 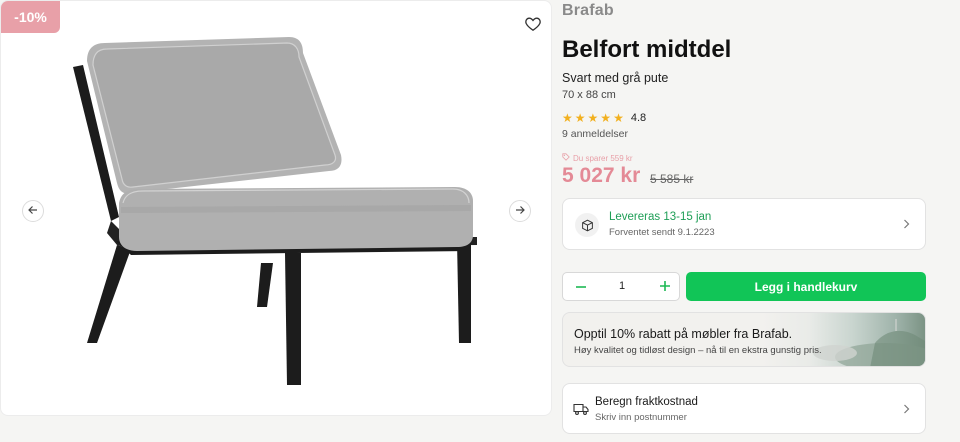 What do you see at coordinates (660, 217) in the screenshot?
I see `delivery-date: Levereras 13-15 jan` at bounding box center [660, 217].